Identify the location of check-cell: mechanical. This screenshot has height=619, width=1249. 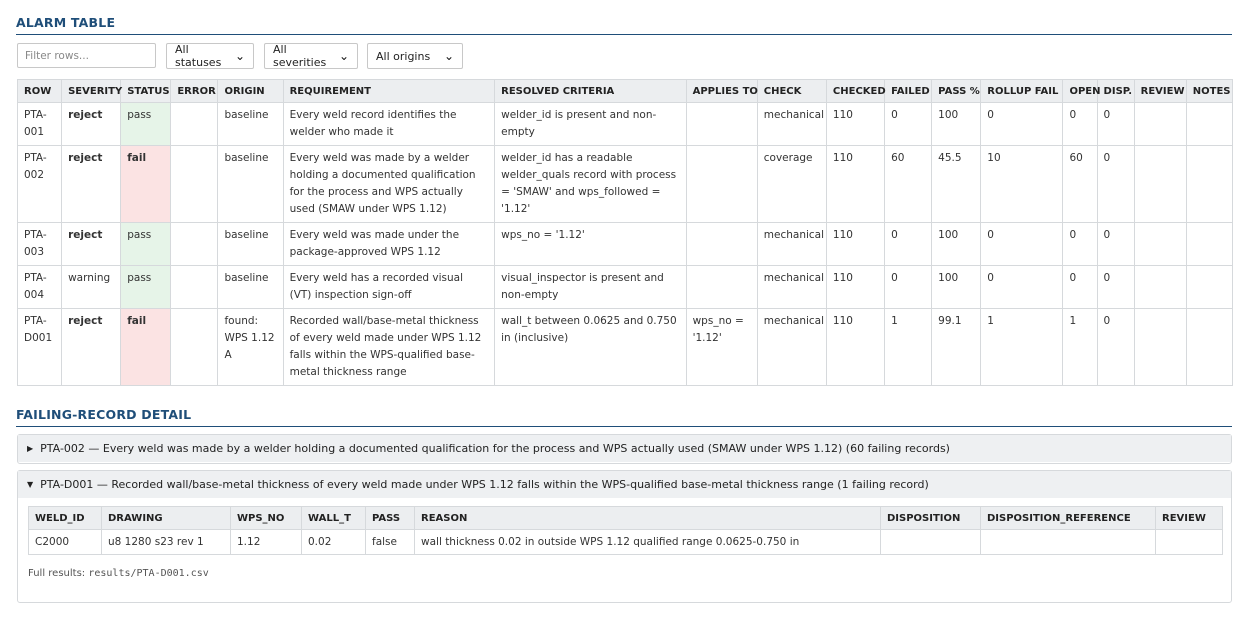
(791, 347).